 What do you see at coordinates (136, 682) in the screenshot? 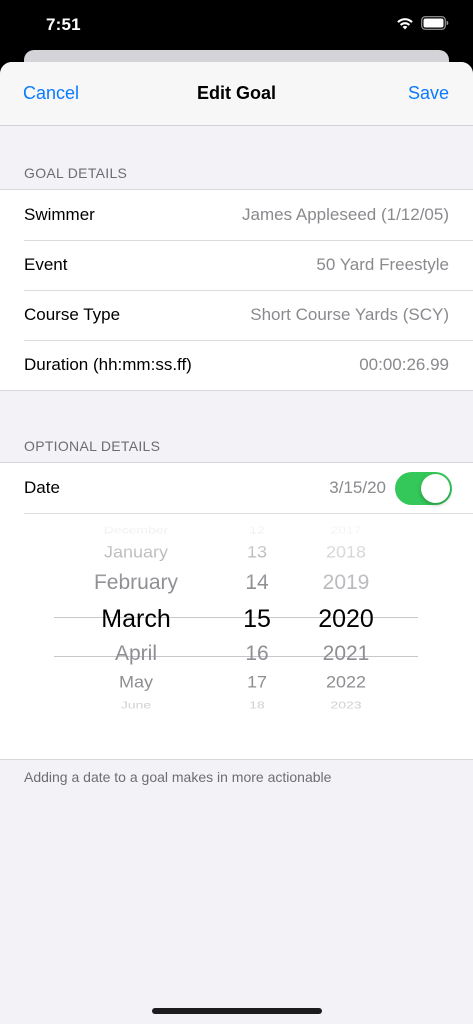
I see `picker-month: May` at bounding box center [136, 682].